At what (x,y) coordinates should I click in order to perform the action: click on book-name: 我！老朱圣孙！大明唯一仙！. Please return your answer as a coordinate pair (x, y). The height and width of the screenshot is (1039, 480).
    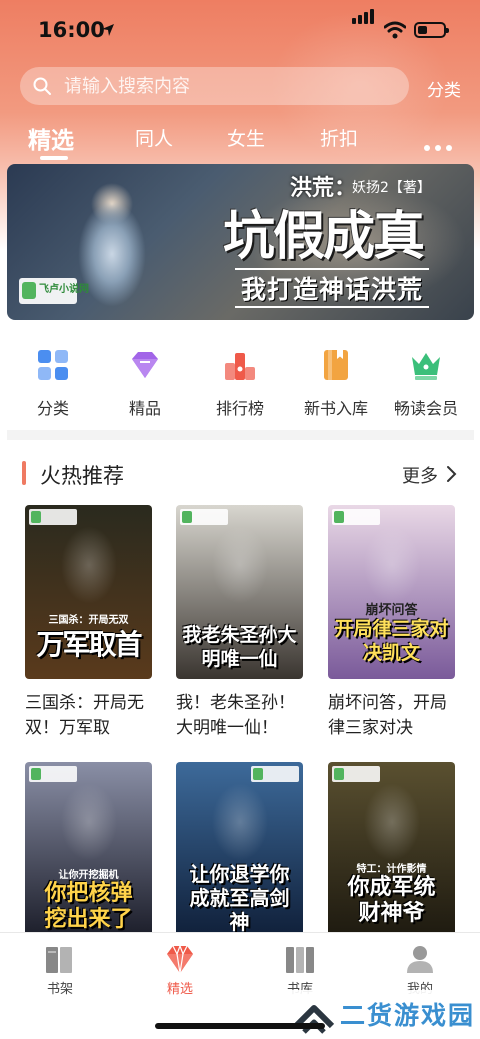
    Looking at the image, I should click on (240, 716).